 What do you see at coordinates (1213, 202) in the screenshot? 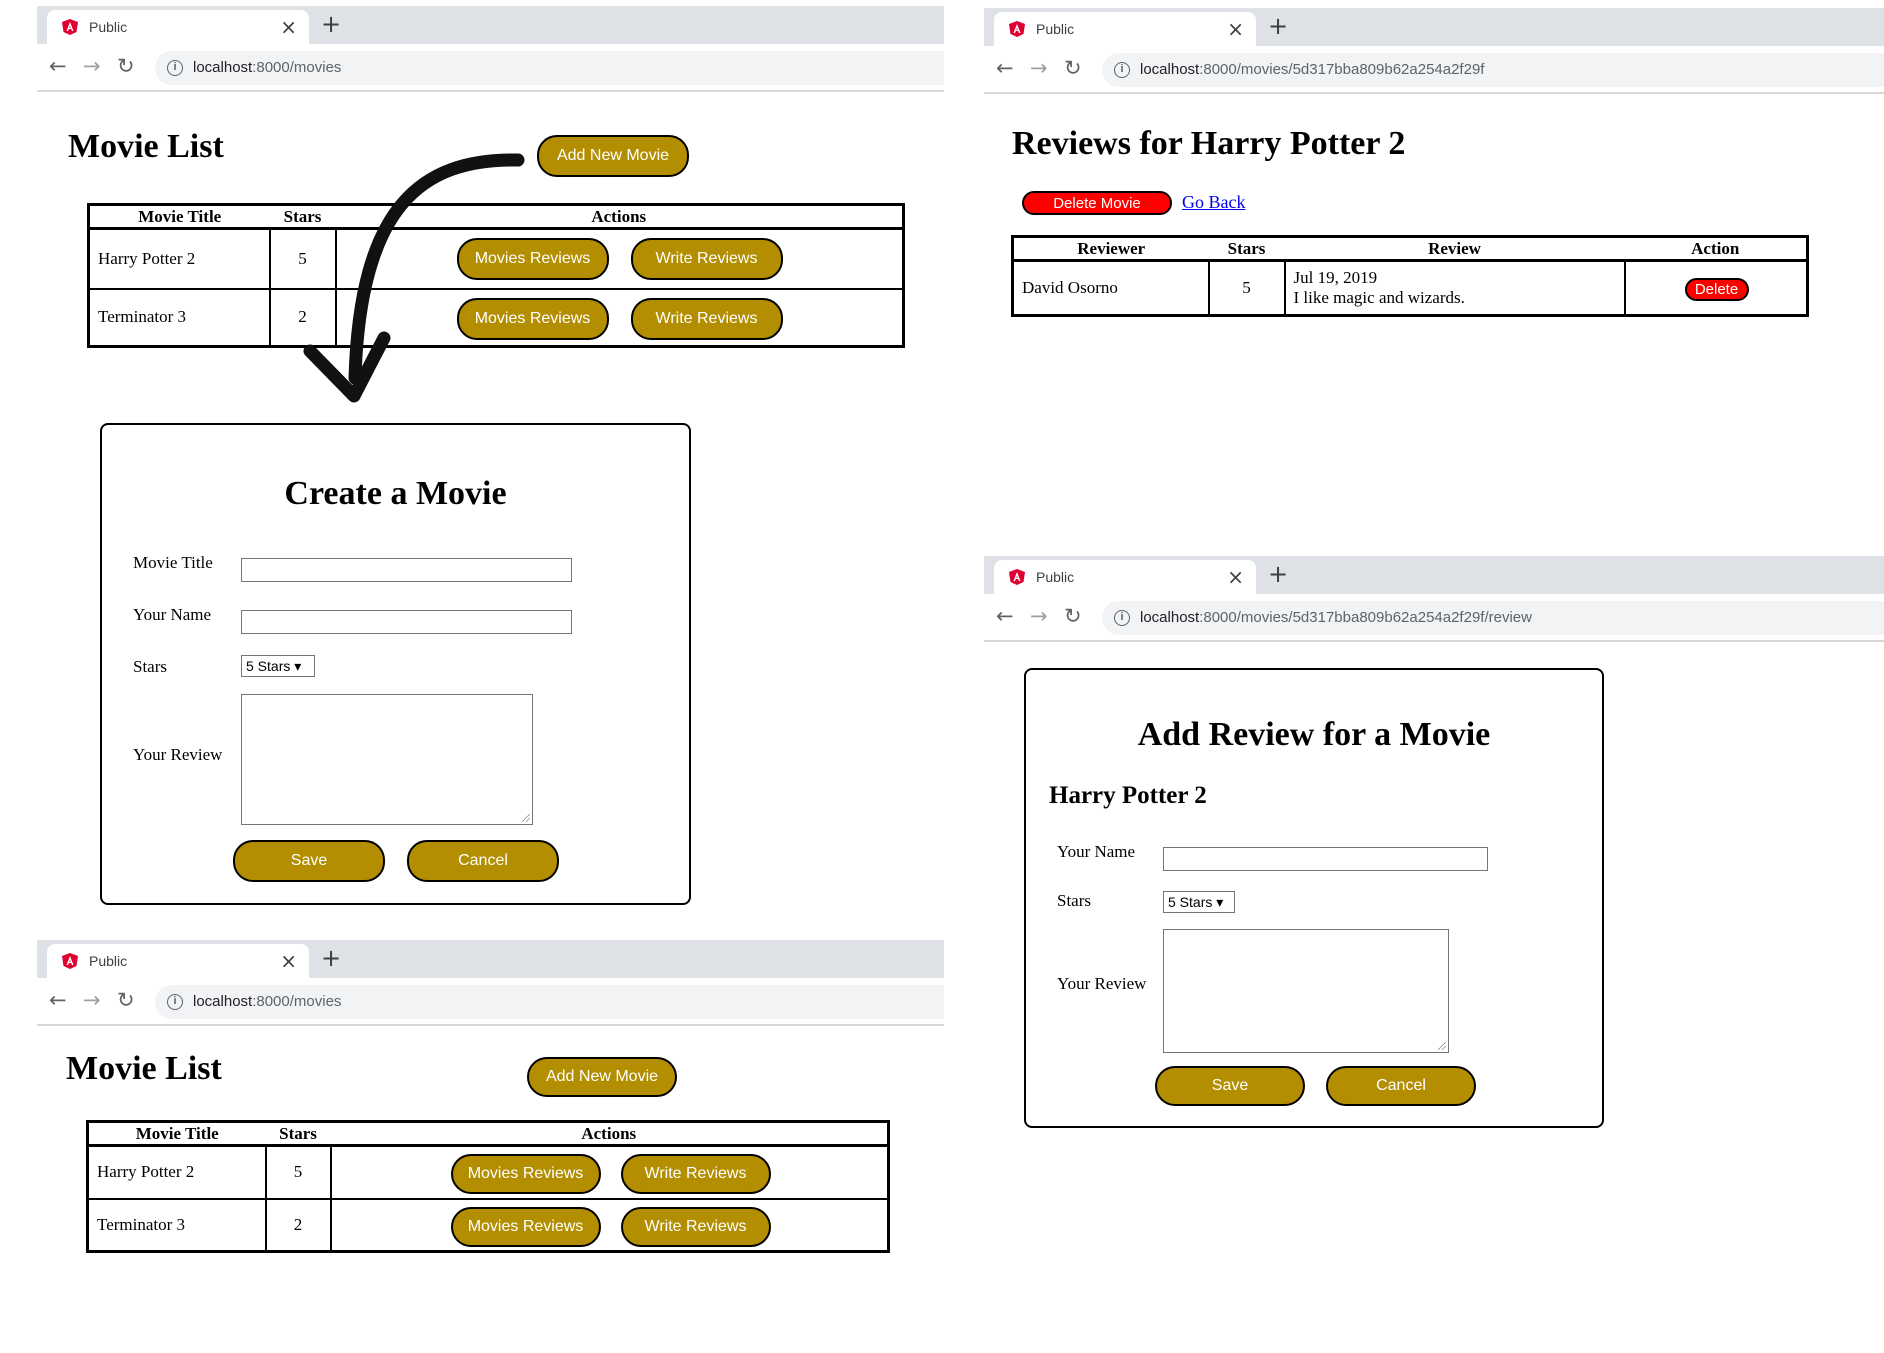
I see `go-back-link: Go Back` at bounding box center [1213, 202].